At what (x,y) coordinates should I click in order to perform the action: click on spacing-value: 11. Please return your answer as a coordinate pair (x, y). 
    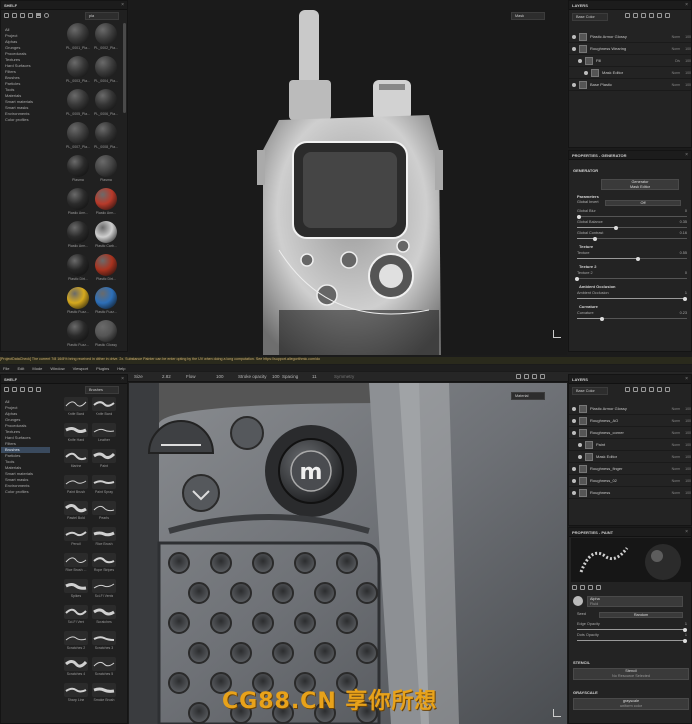
    Looking at the image, I should click on (314, 376).